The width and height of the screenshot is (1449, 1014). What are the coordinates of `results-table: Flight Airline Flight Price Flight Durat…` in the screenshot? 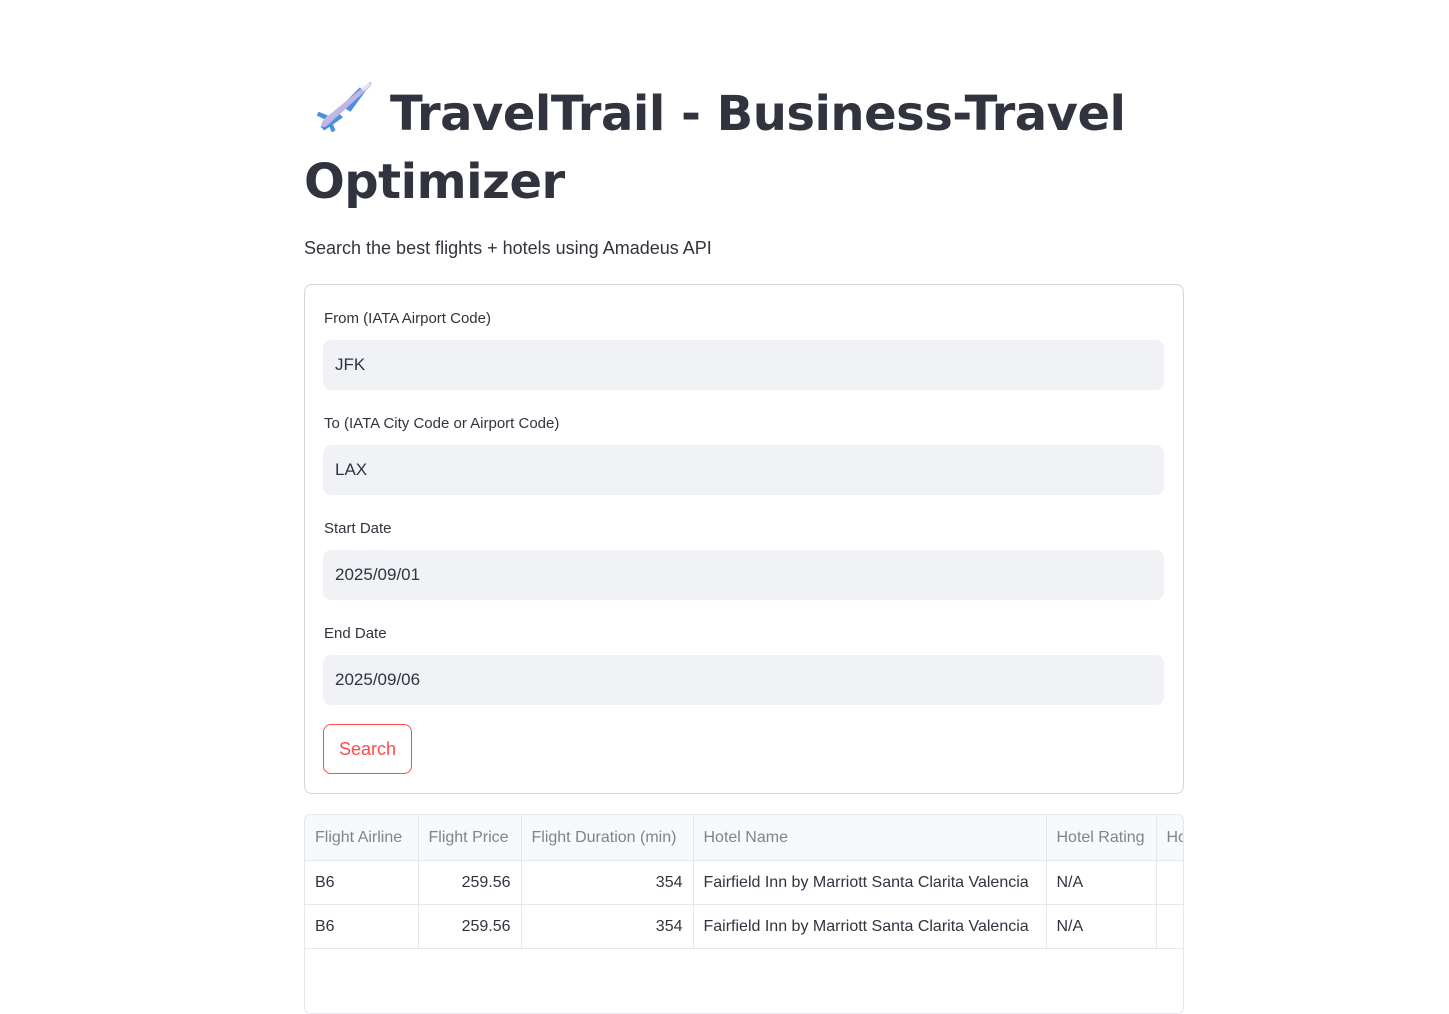 It's located at (744, 914).